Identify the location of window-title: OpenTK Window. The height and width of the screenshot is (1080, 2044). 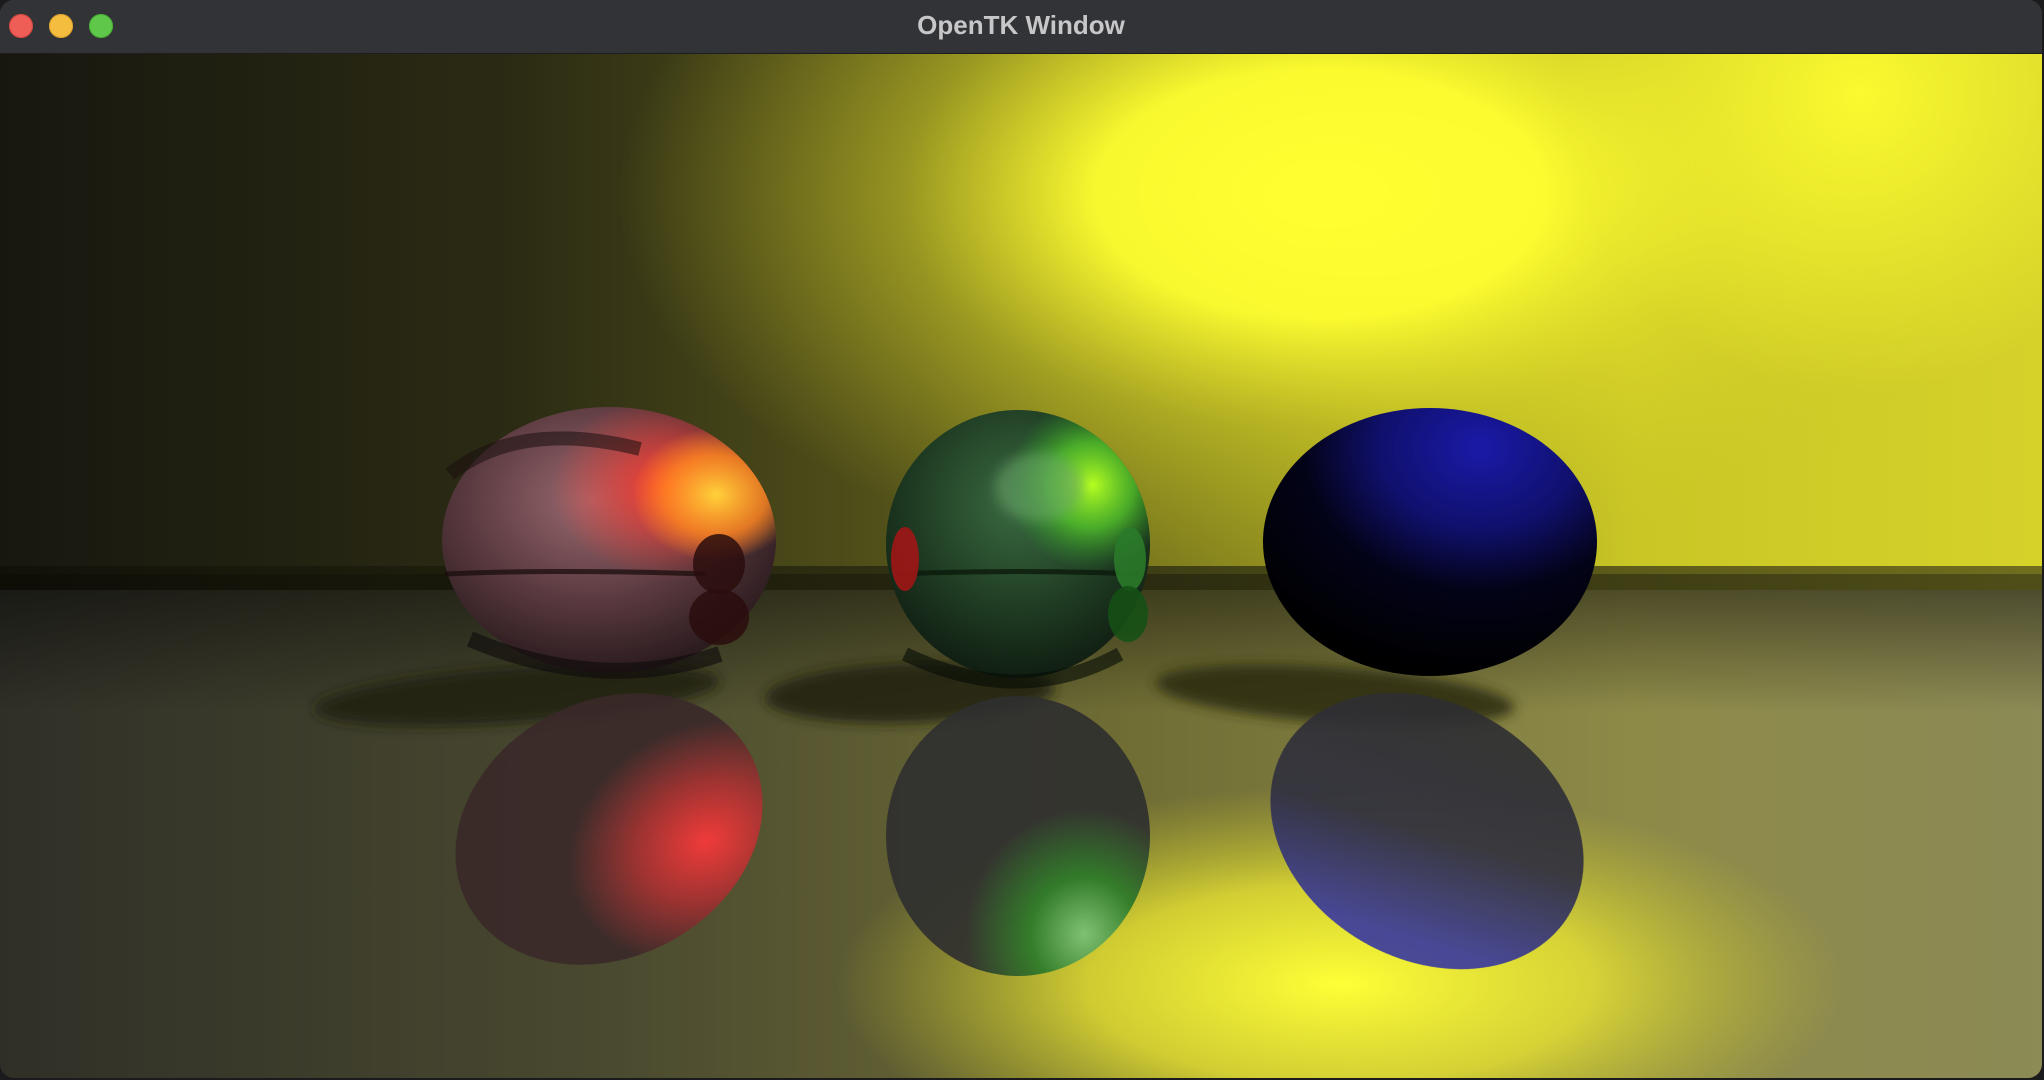
(1021, 25).